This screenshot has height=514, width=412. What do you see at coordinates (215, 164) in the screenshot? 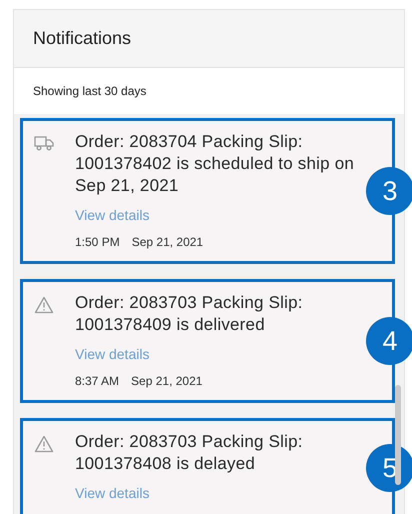
I see `notification-message: Order: 2083704 Packing Slip: 1001378402 is scheduled to ship on Sep 21, 2021` at bounding box center [215, 164].